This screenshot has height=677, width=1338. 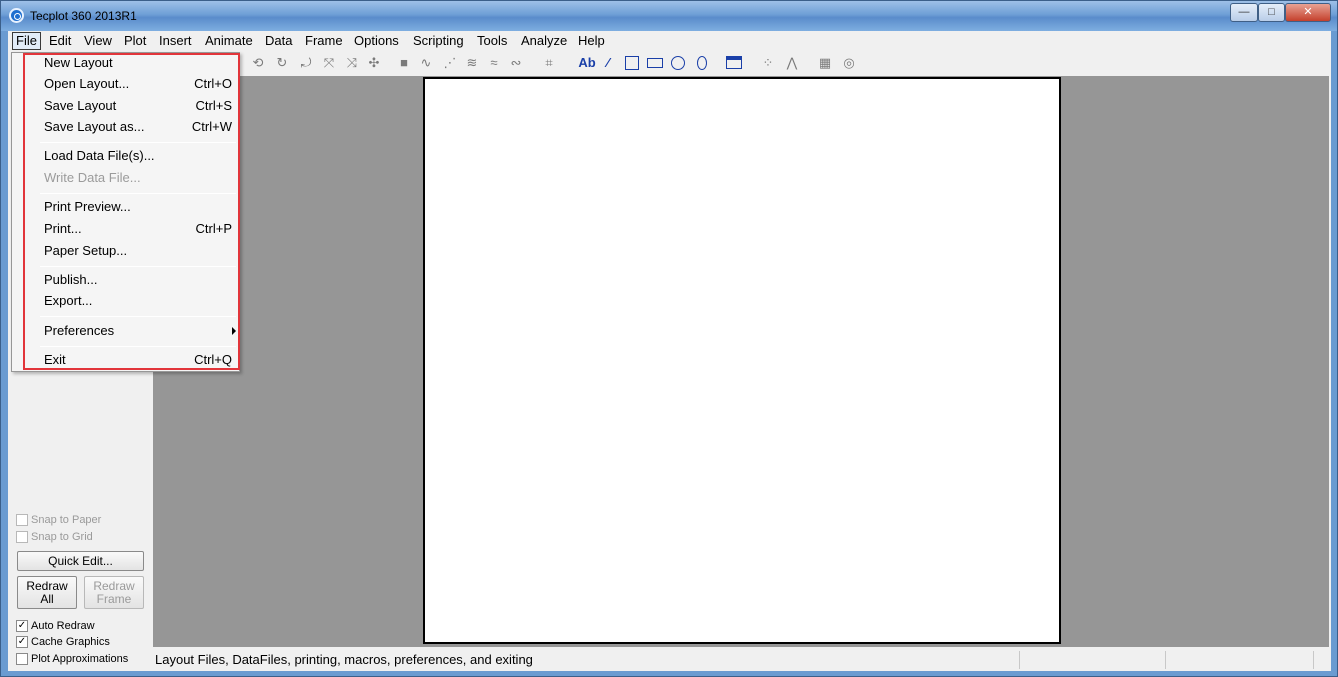 I want to click on tecplot-app-icon, so click(x=16, y=15).